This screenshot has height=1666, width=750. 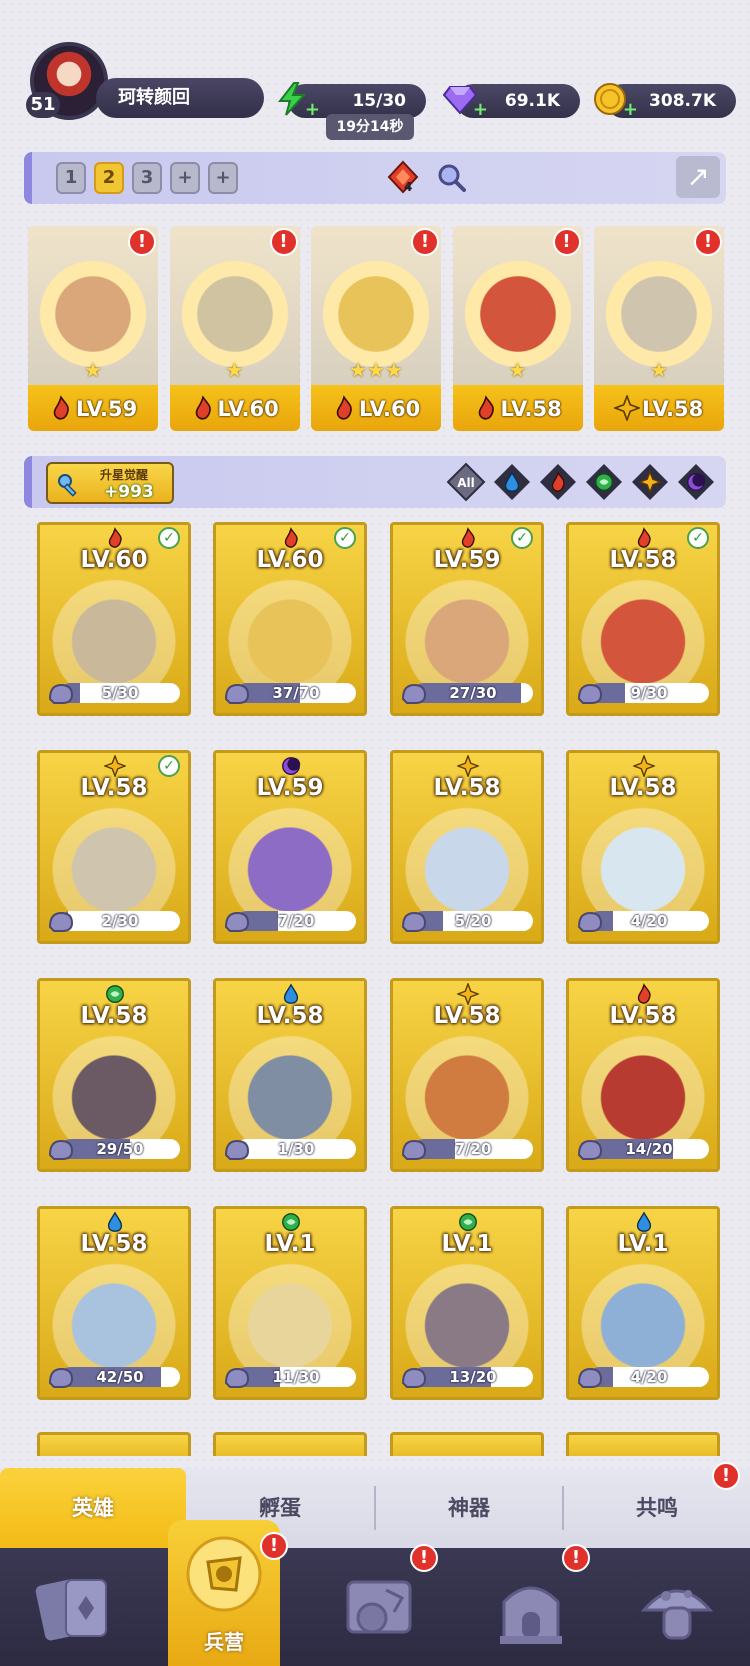 What do you see at coordinates (532, 101) in the screenshot?
I see `gem-value: 69.1K` at bounding box center [532, 101].